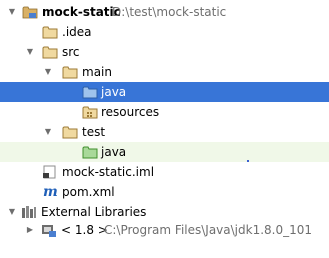 The width and height of the screenshot is (329, 258). I want to click on tree-row-project-root: ▼ mock-static D:\test\mock-static, so click(164, 12).